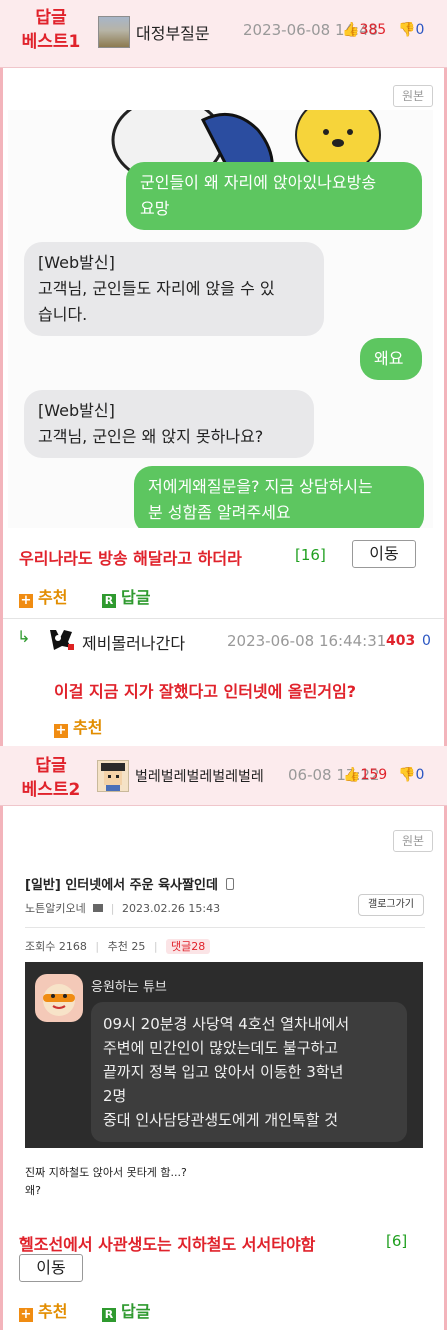 The width and height of the screenshot is (447, 1330). I want to click on comment-username: 제비몰러나간다, so click(133, 642).